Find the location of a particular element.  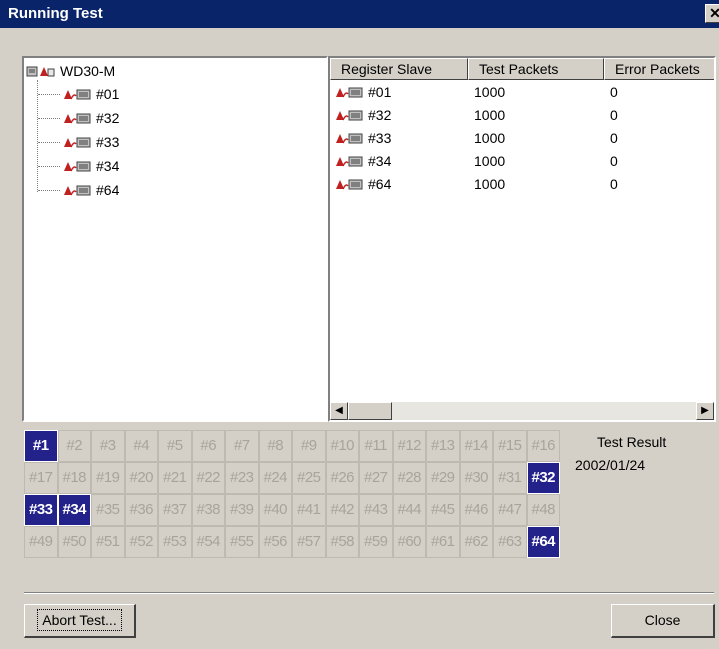

close-label: Close is located at coordinates (662, 620).